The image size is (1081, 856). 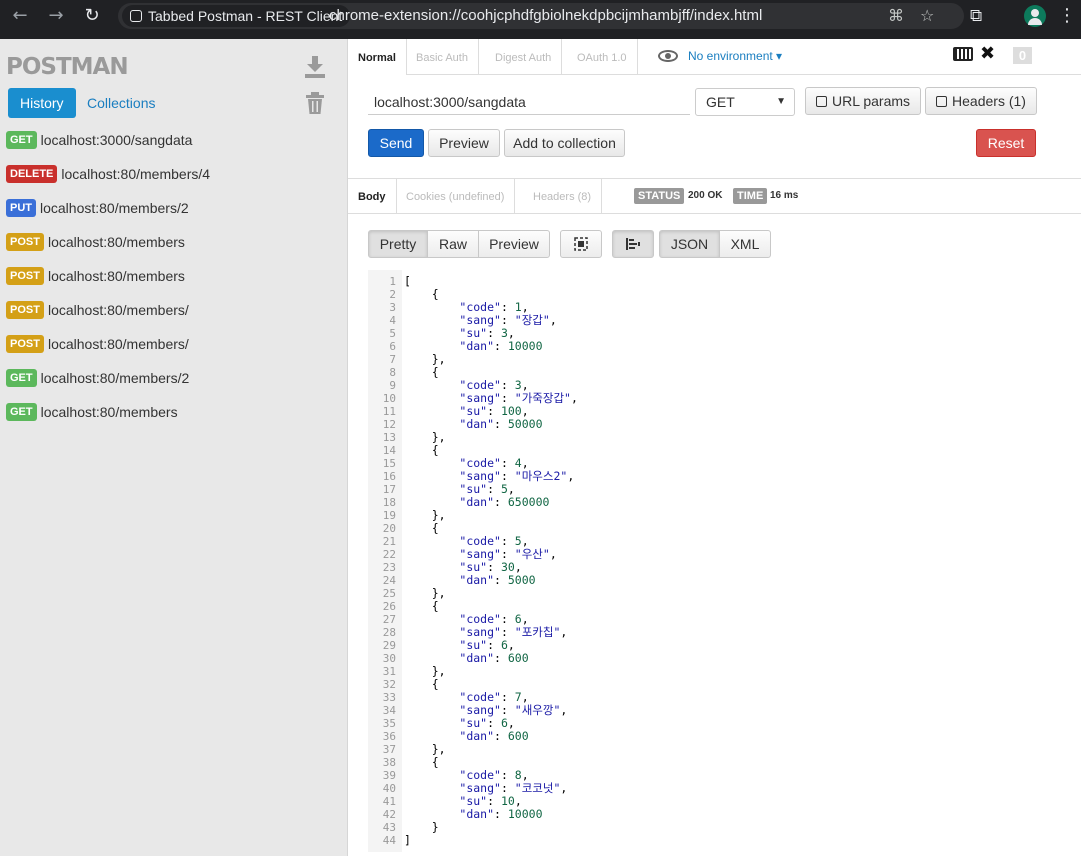 I want to click on tab-collections: Collections, so click(x=121, y=103).